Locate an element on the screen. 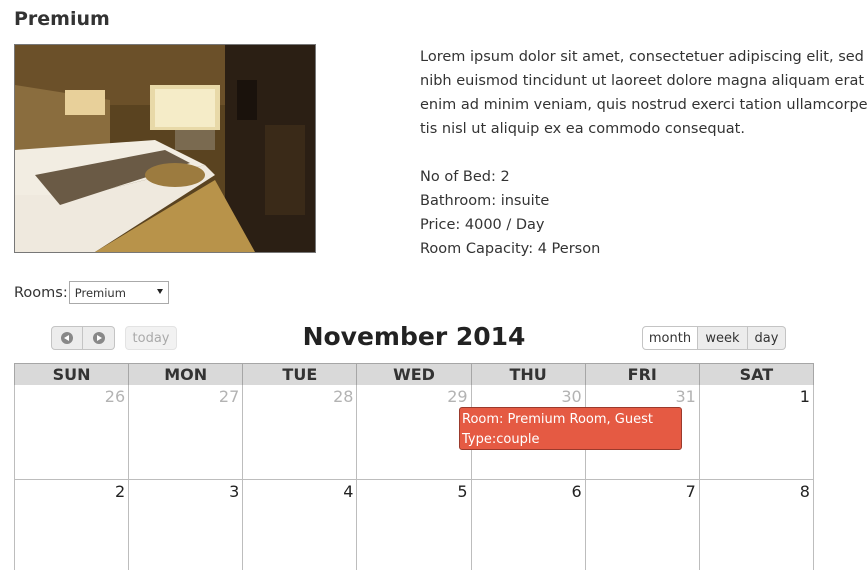  day-header: FRI is located at coordinates (643, 374).